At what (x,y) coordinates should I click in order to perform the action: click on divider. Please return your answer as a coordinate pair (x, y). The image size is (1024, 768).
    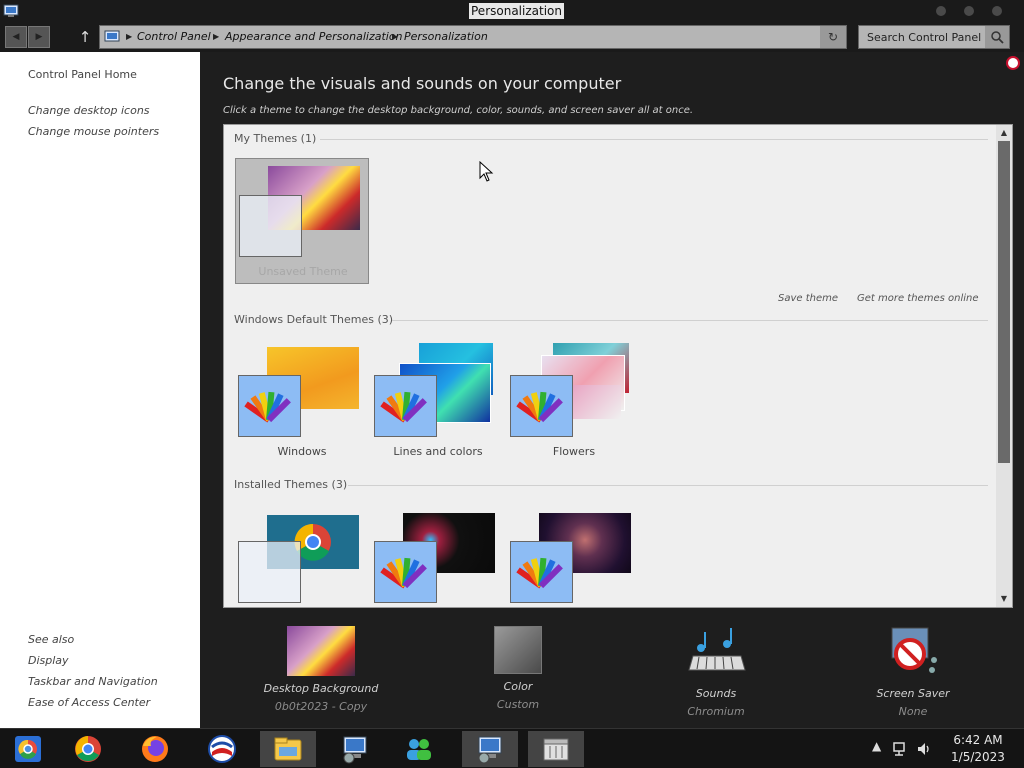
    Looking at the image, I should click on (654, 139).